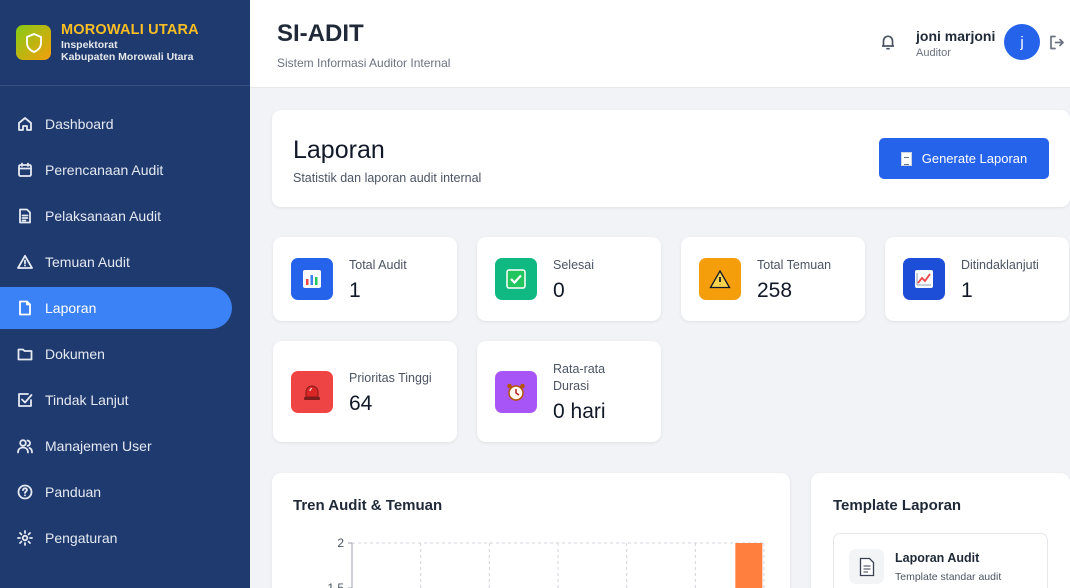  I want to click on sidebar-item-dashboard: Dashboard, so click(116, 124).